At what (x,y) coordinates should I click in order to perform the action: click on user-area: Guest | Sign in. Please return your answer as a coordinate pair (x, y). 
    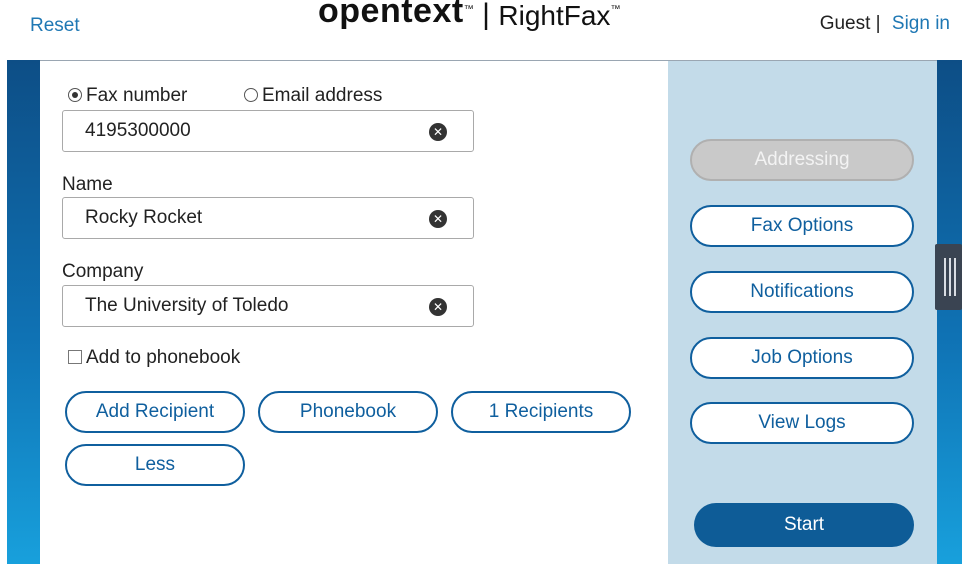
    Looking at the image, I should click on (885, 24).